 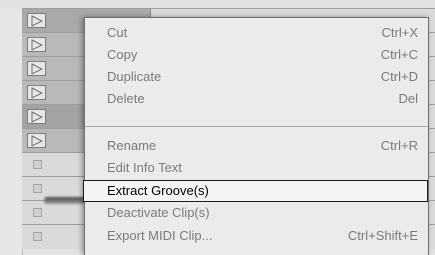 What do you see at coordinates (126, 98) in the screenshot?
I see `menu-item-label: Delete` at bounding box center [126, 98].